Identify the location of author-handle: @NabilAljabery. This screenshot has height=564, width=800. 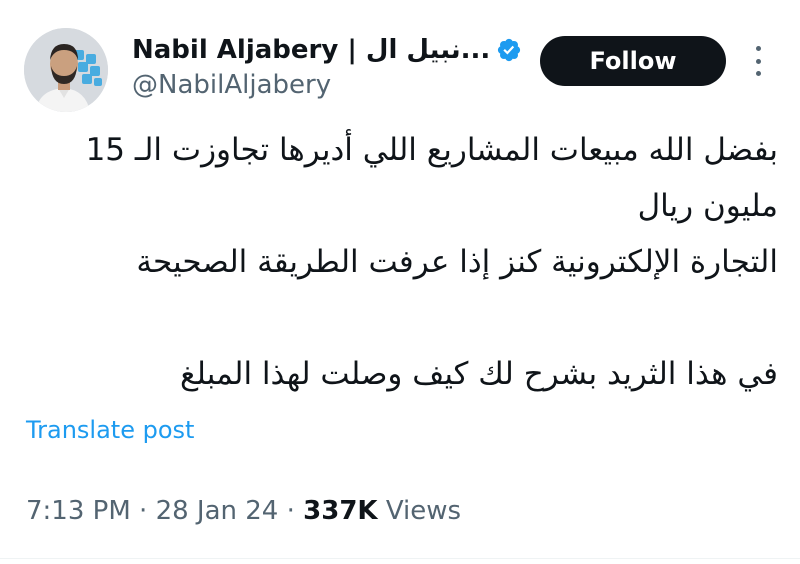
(231, 85).